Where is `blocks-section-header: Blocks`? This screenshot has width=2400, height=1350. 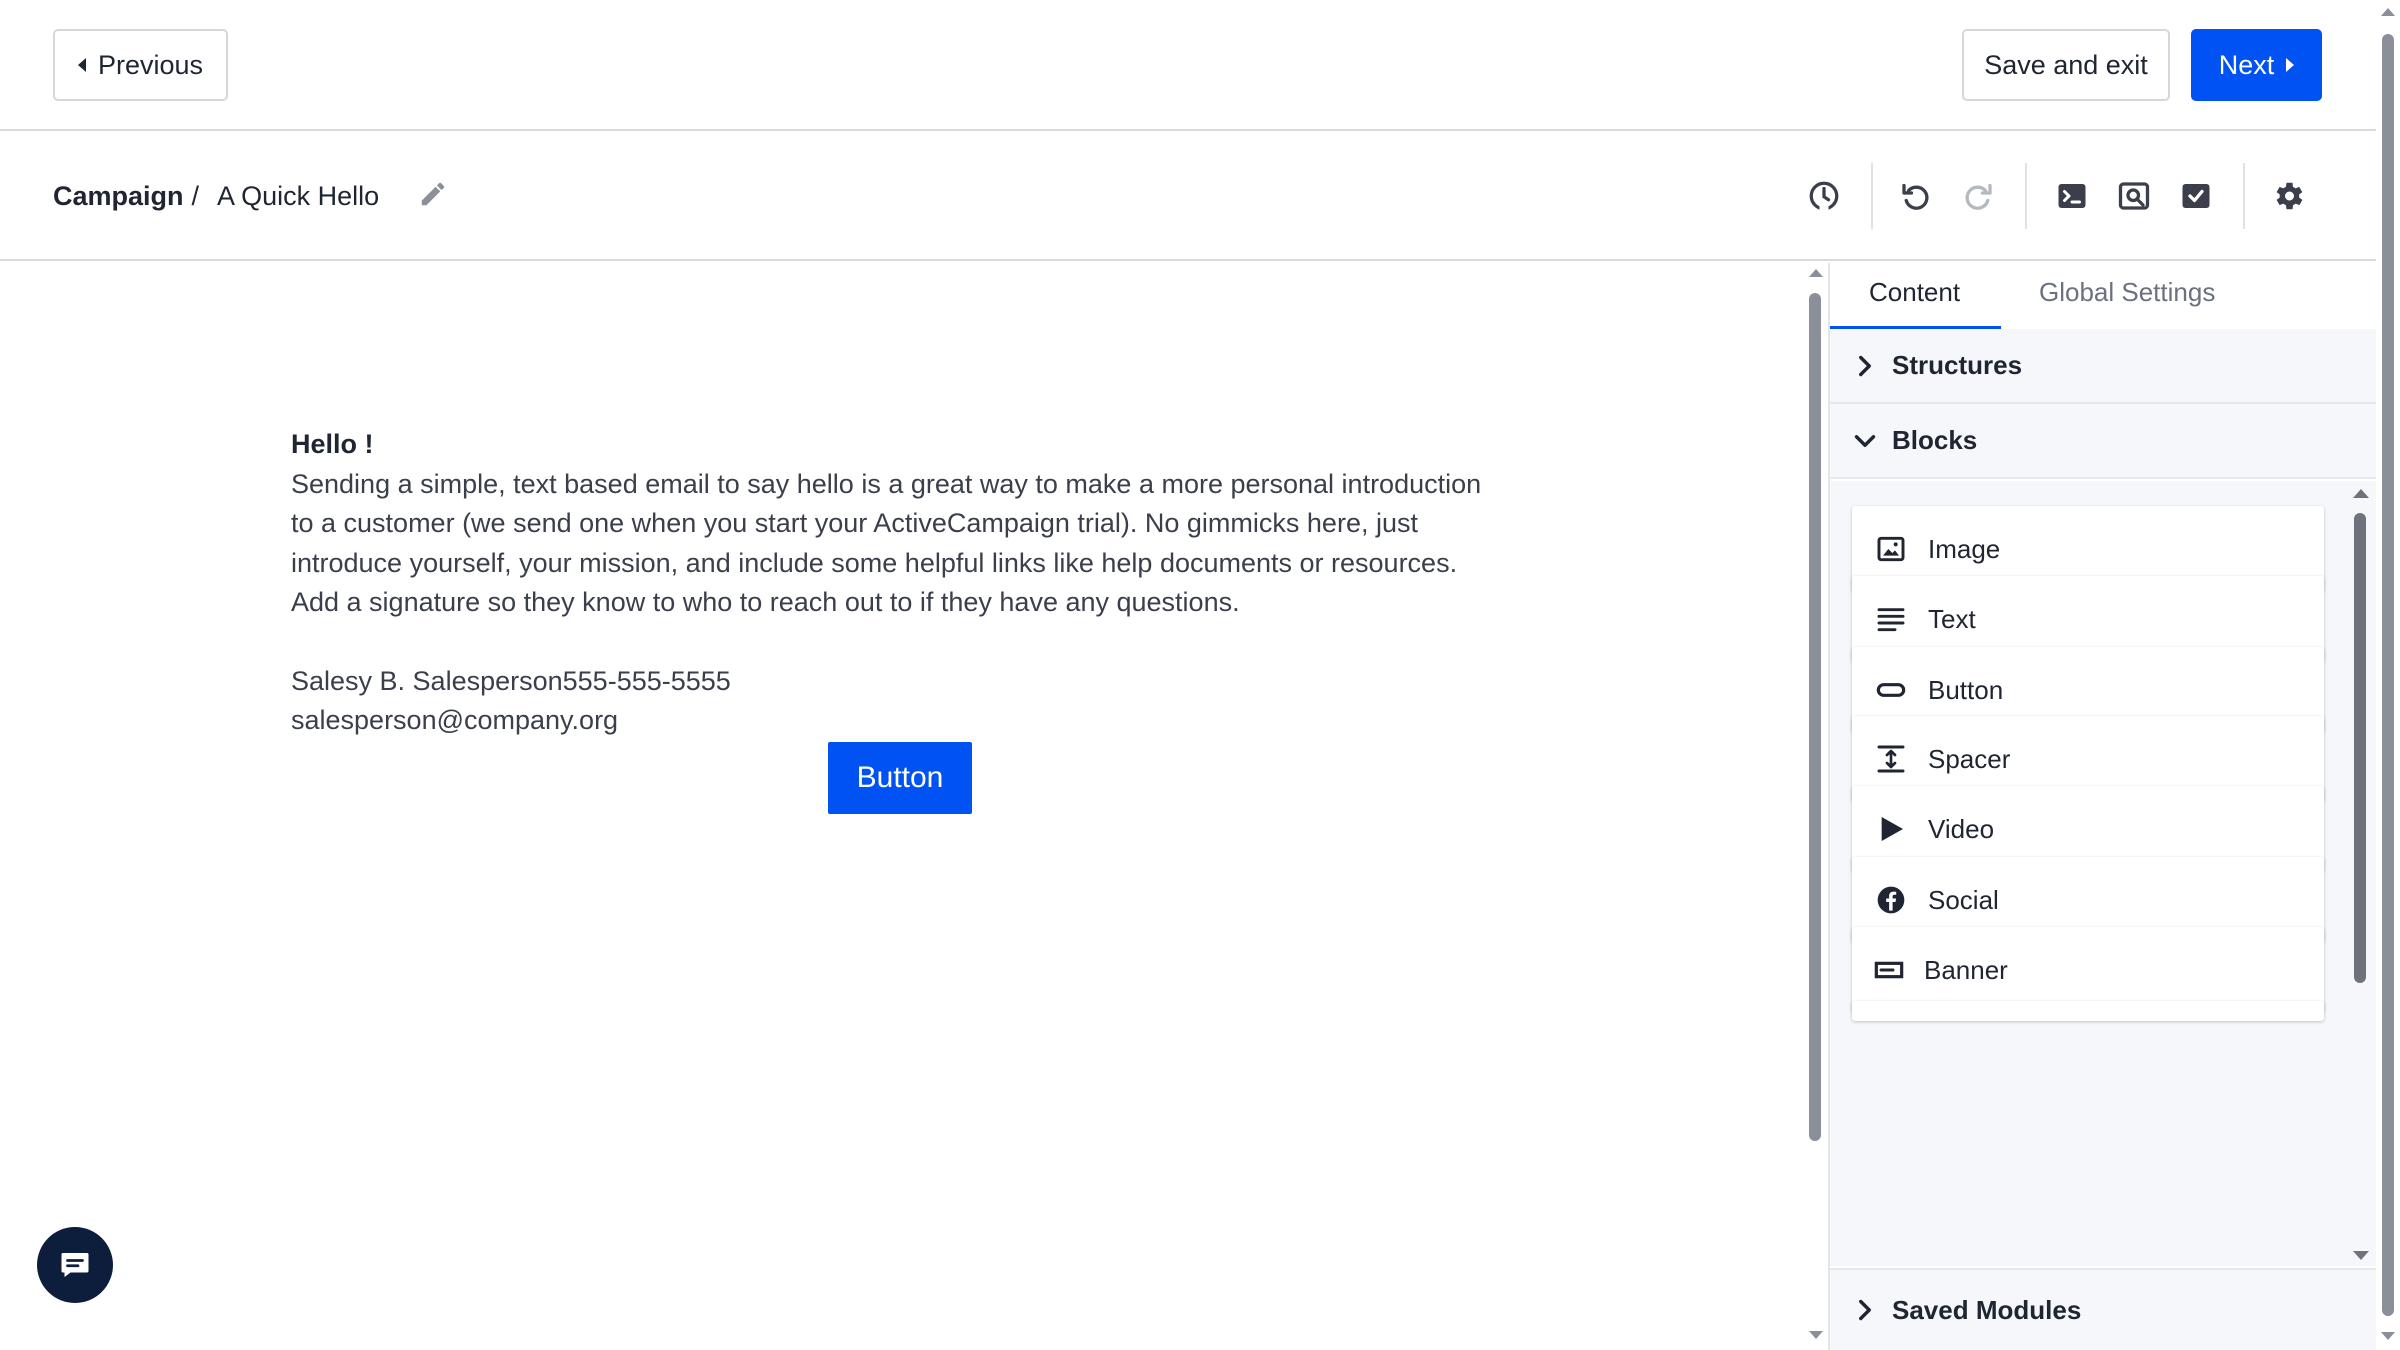 blocks-section-header: Blocks is located at coordinates (2103, 441).